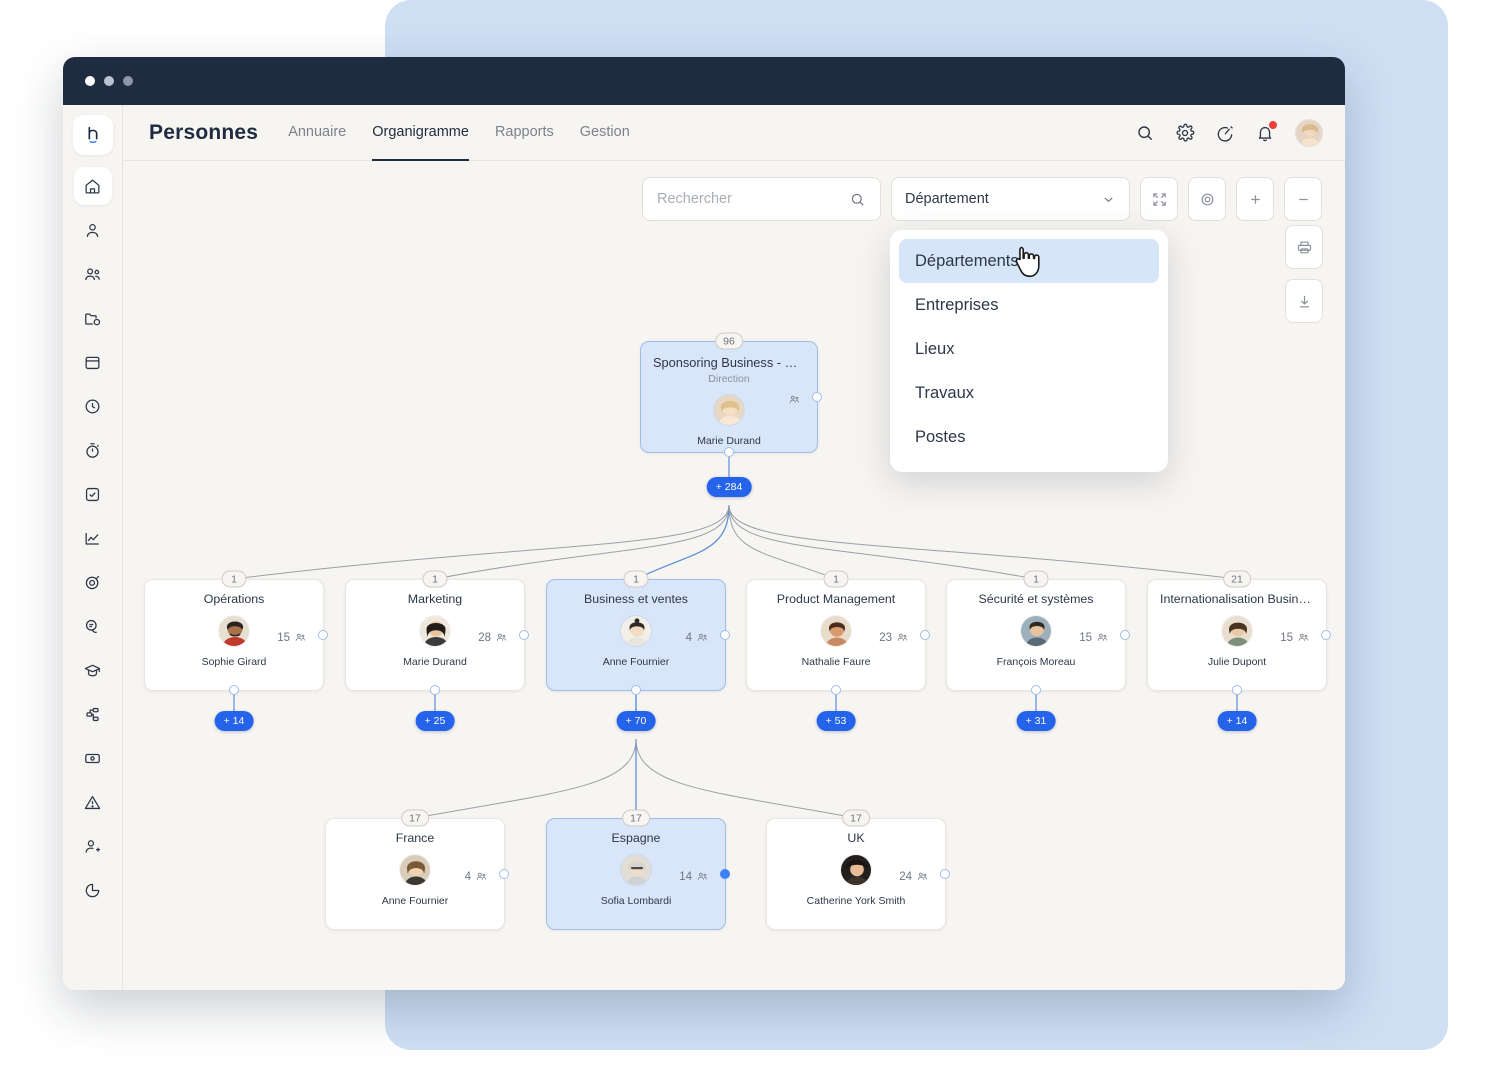  What do you see at coordinates (1029, 305) in the screenshot?
I see `dropdown-option-entreprises: Entreprises` at bounding box center [1029, 305].